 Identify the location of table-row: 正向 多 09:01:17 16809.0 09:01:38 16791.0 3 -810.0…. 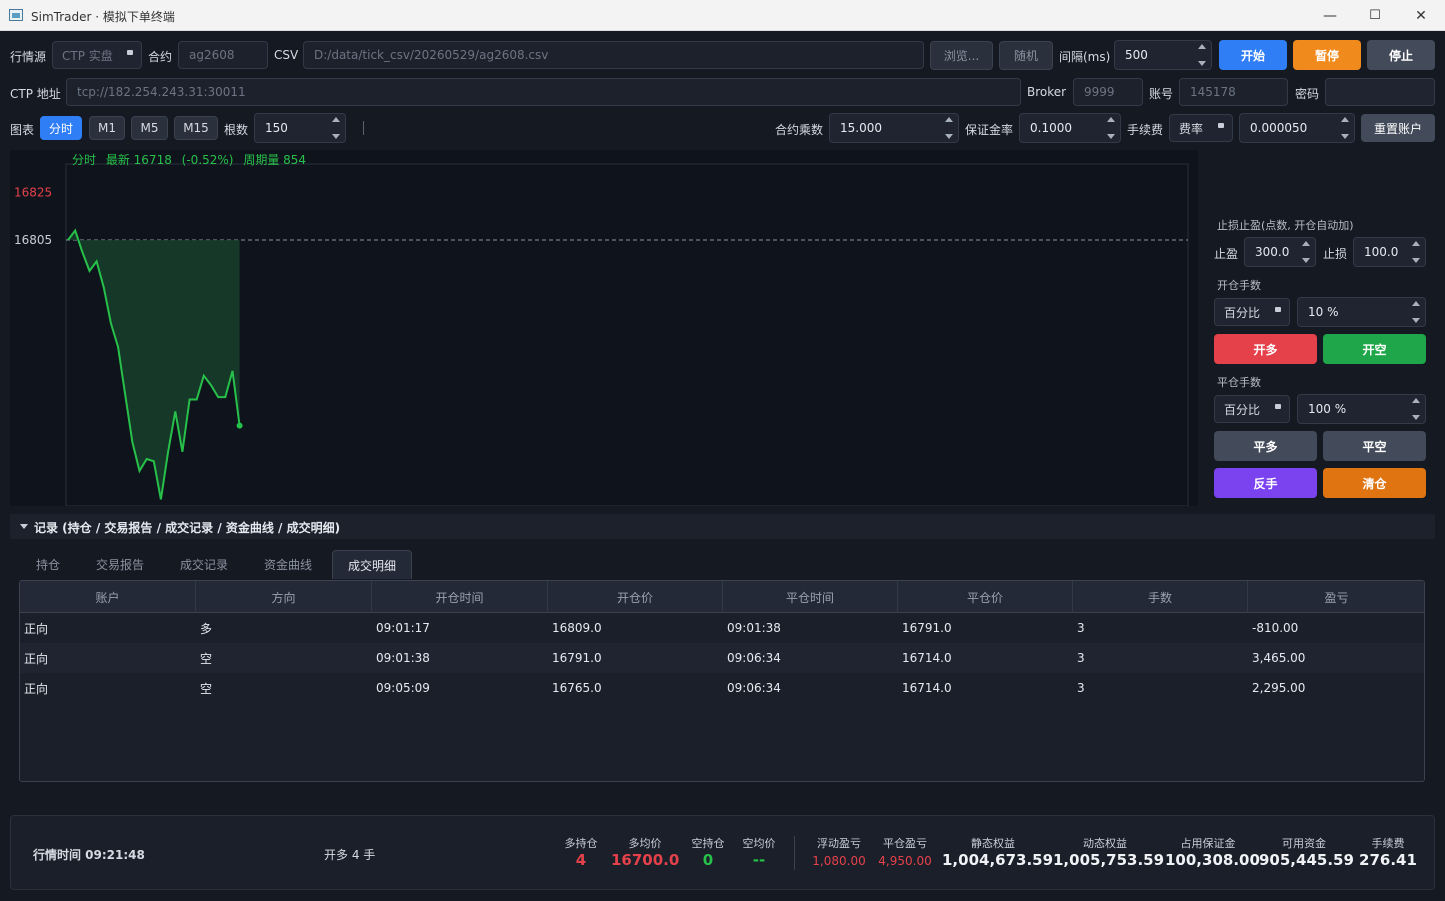
(722, 628).